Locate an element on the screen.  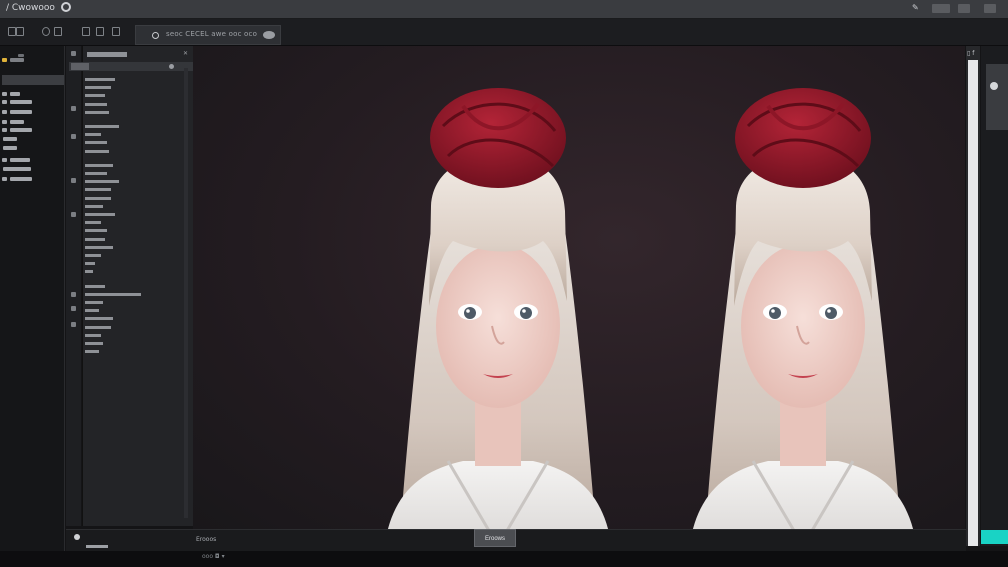
panel-search is located at coordinates (131, 66).